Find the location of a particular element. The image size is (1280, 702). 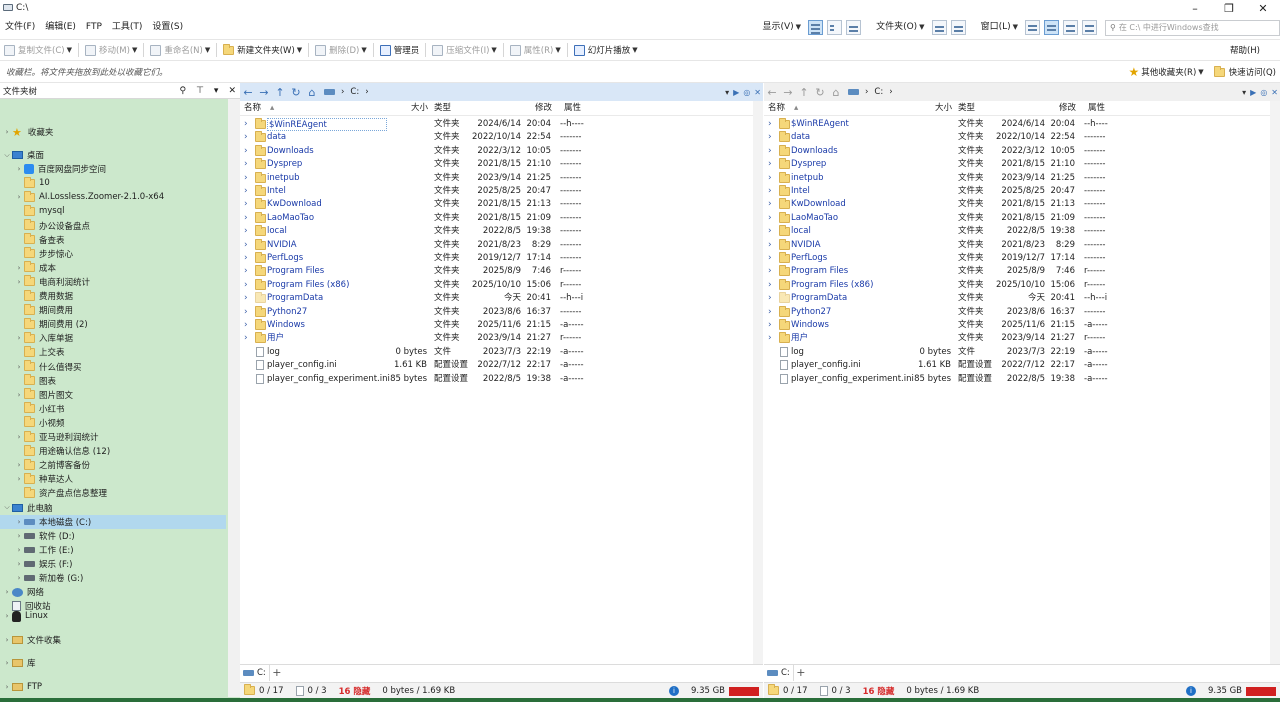

tree-item: 用途确认信息 (12) is located at coordinates (113, 451).